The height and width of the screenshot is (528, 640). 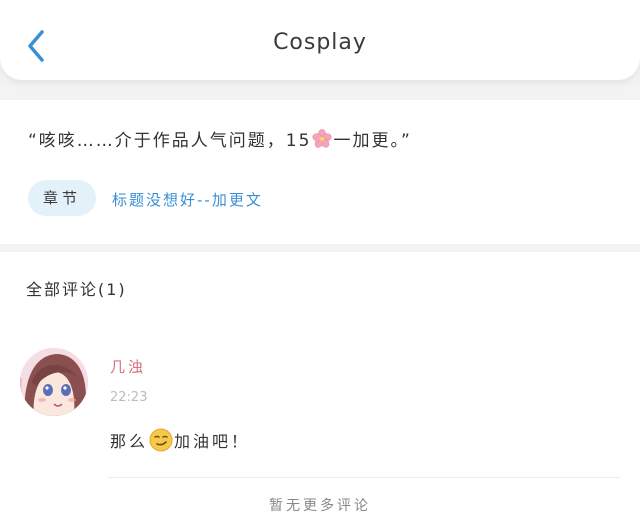 I want to click on no-more-comments: 暂无更多评论, so click(x=320, y=506).